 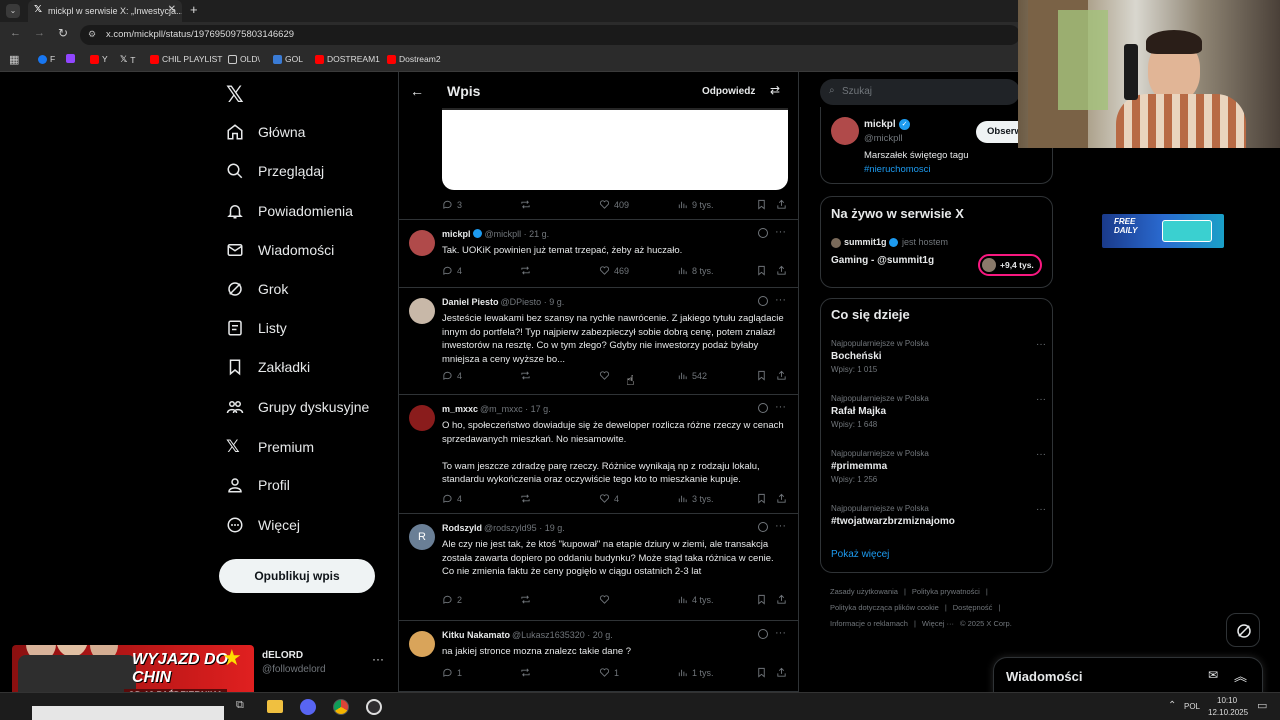 What do you see at coordinates (374, 707) in the screenshot?
I see `obs-icon` at bounding box center [374, 707].